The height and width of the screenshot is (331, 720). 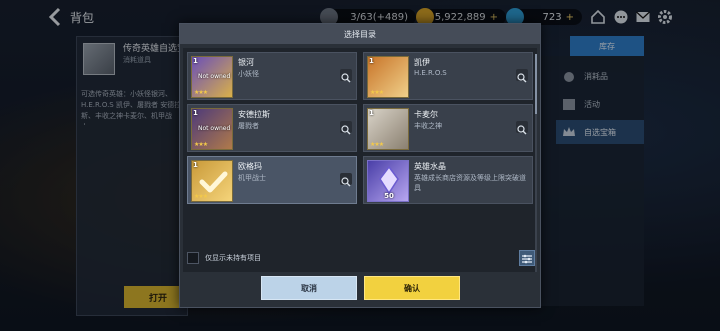 What do you see at coordinates (250, 166) in the screenshot?
I see `hero-name: 欧格玛` at bounding box center [250, 166].